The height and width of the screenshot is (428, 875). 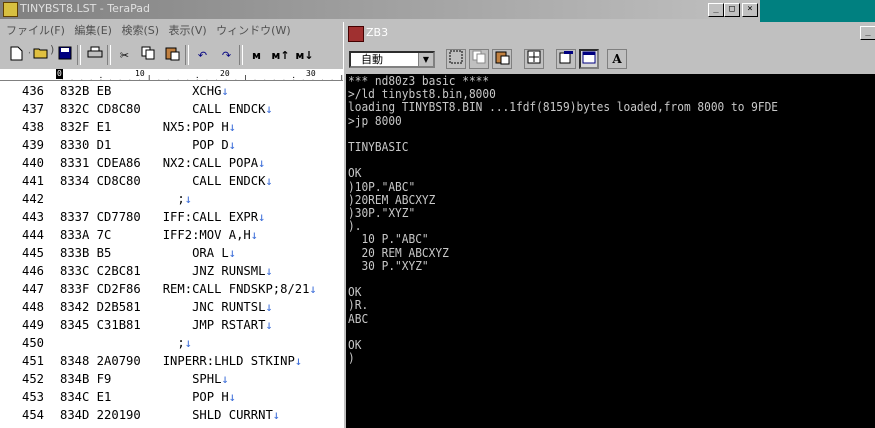 What do you see at coordinates (32, 199) in the screenshot?
I see `line-number: 442` at bounding box center [32, 199].